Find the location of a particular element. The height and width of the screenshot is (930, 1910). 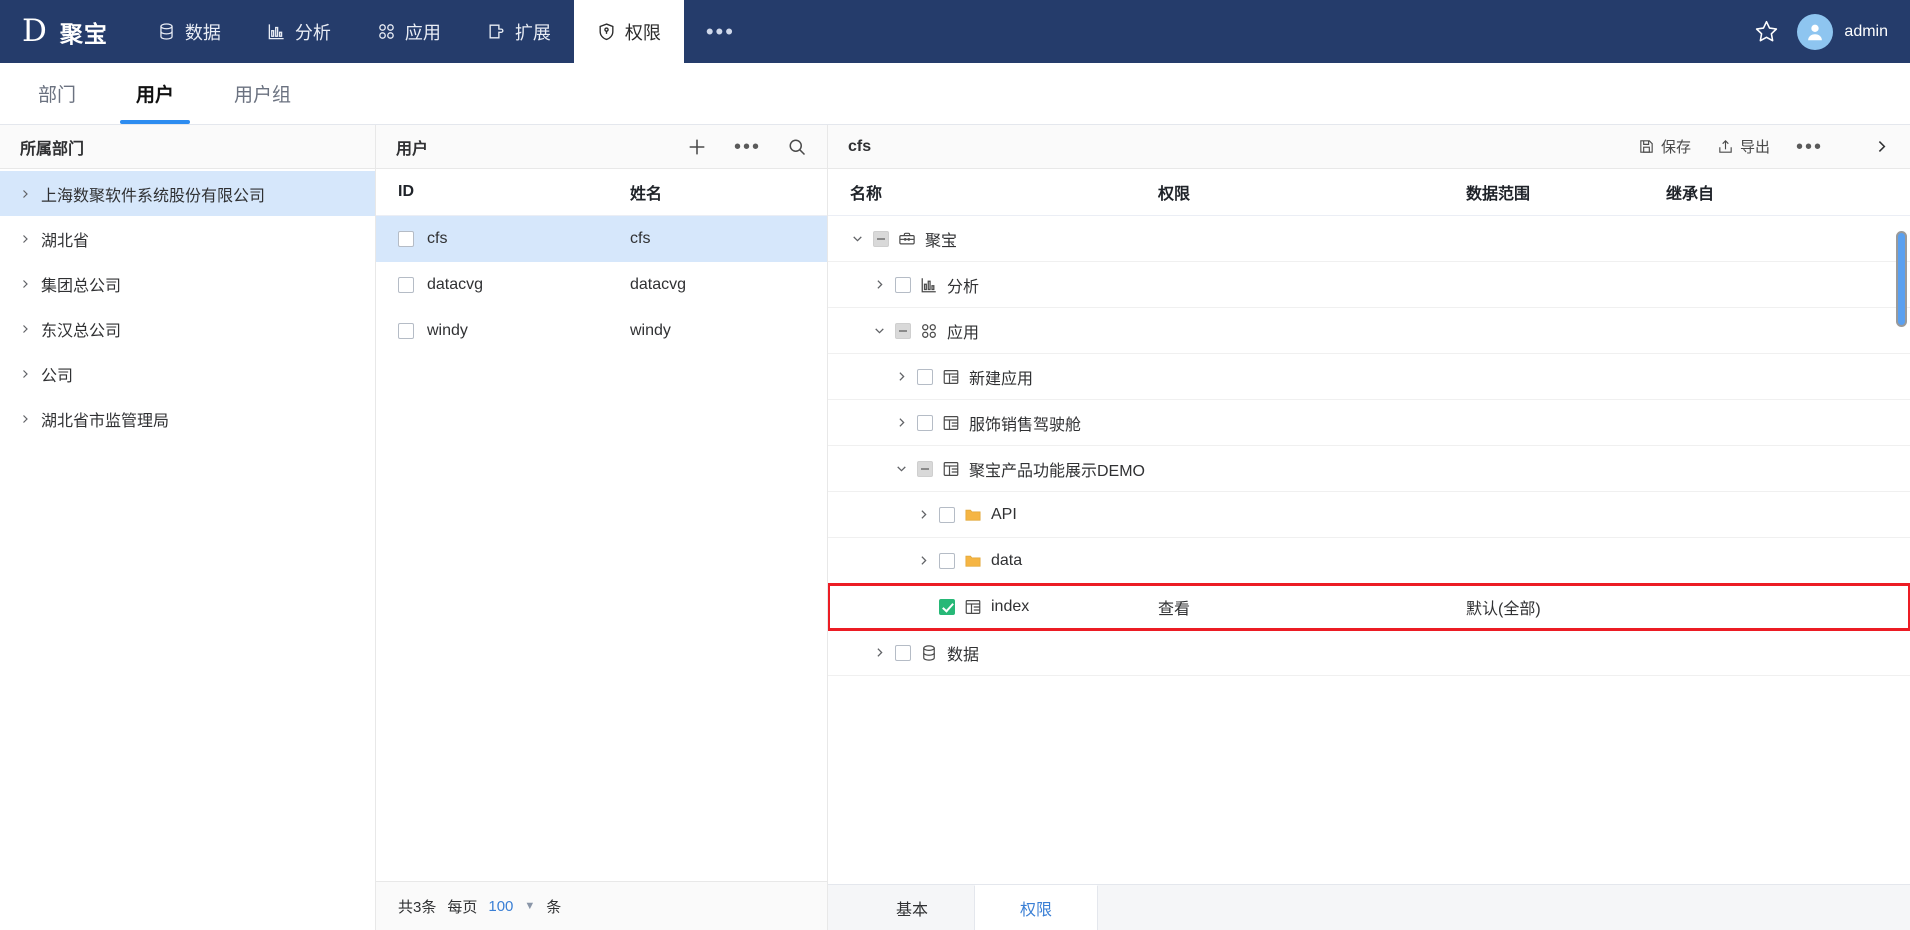

export-label: 导出 is located at coordinates (1754, 147).